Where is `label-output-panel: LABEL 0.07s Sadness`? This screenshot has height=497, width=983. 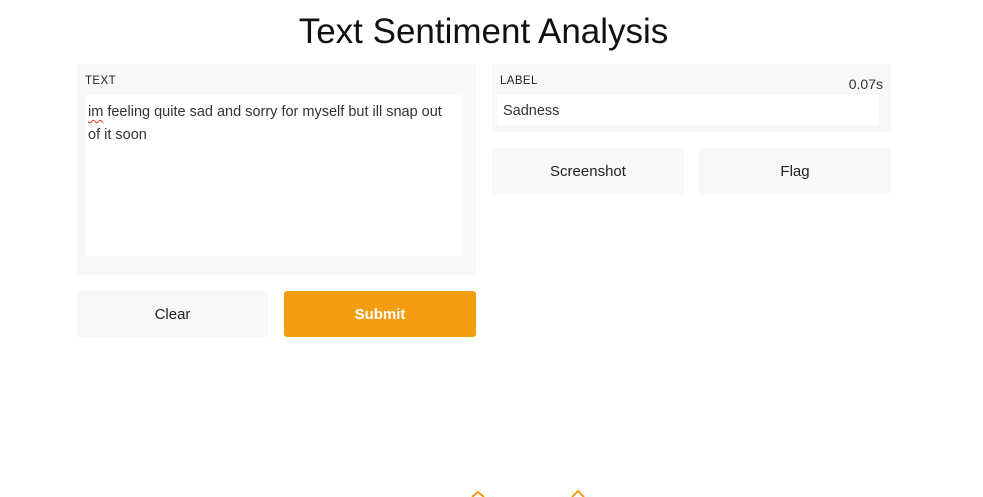 label-output-panel: LABEL 0.07s Sadness is located at coordinates (691, 98).